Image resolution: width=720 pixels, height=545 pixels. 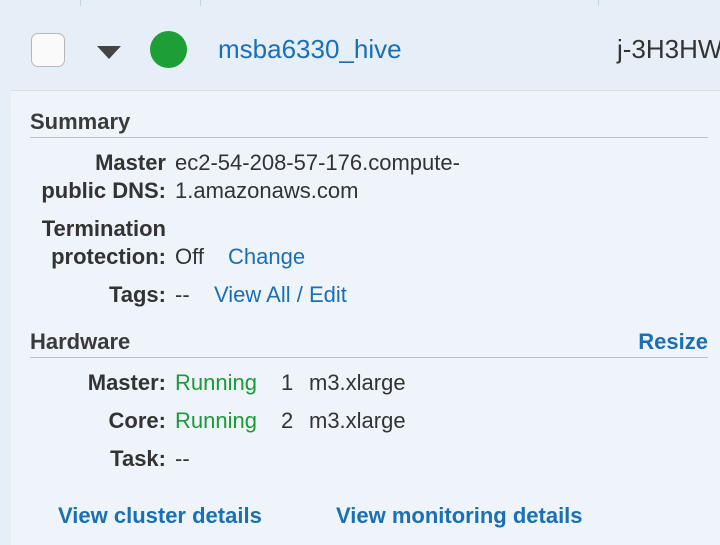 What do you see at coordinates (182, 294) in the screenshot?
I see `tags-value: --` at bounding box center [182, 294].